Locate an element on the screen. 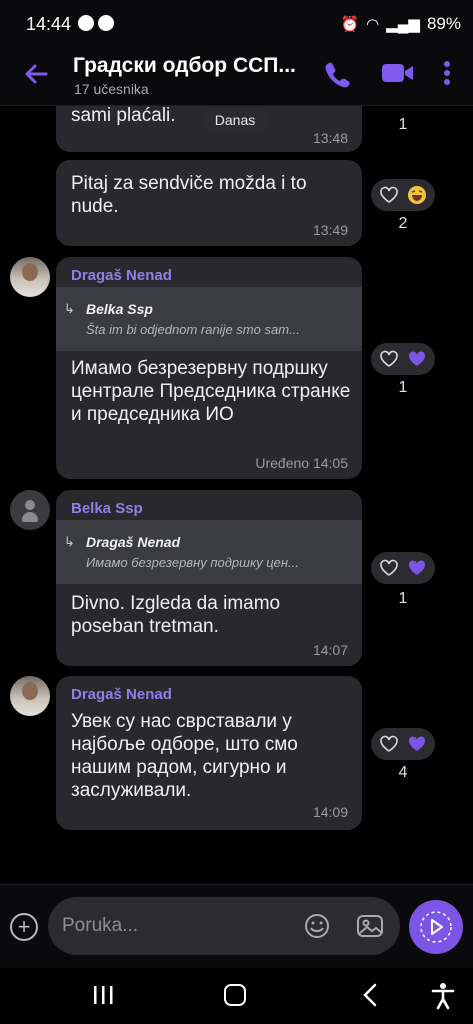 The image size is (473, 1024). chat-header: Градски одбор ССП... 17 učesnika is located at coordinates (236, 77).